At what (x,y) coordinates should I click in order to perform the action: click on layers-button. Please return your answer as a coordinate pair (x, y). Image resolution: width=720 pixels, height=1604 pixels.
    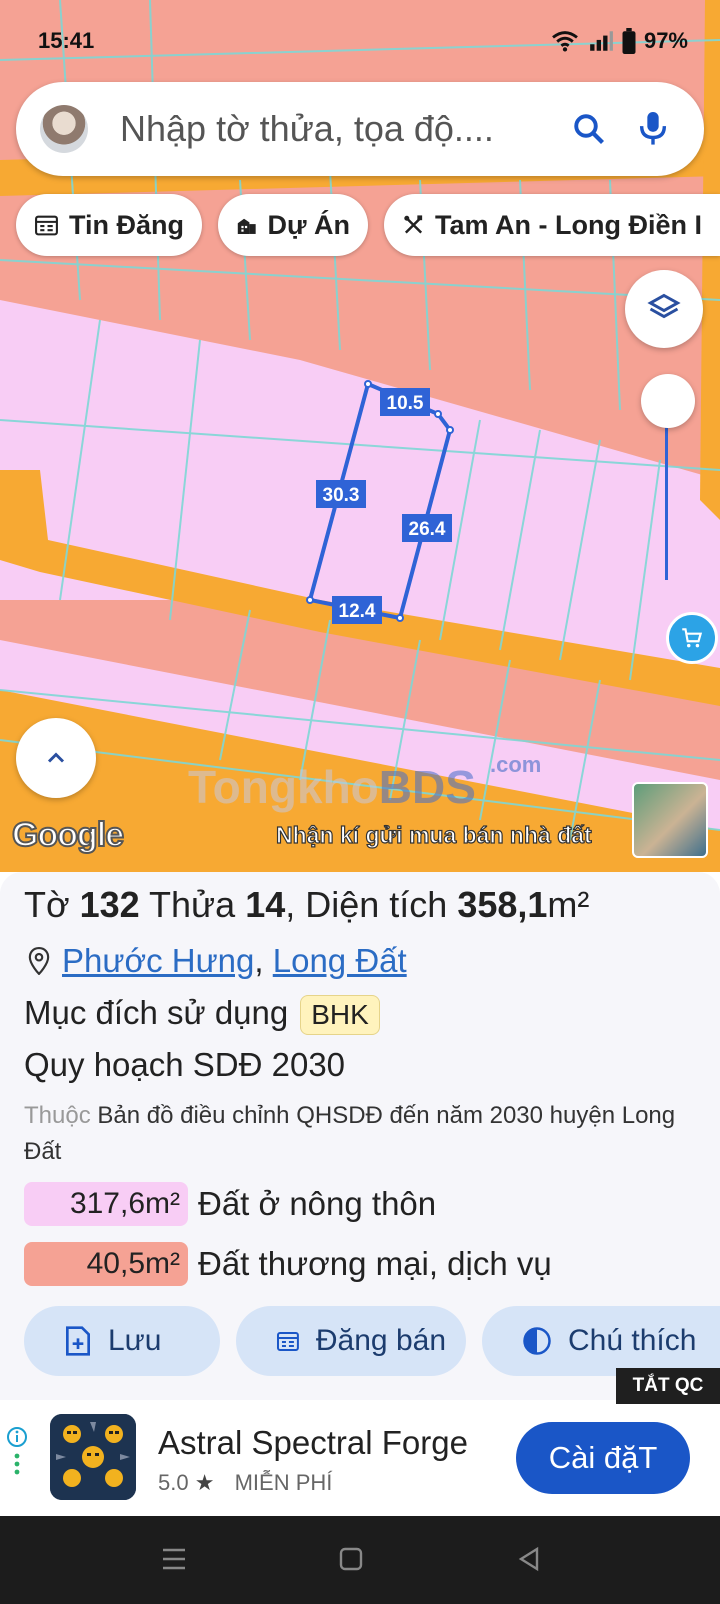
    Looking at the image, I should click on (664, 309).